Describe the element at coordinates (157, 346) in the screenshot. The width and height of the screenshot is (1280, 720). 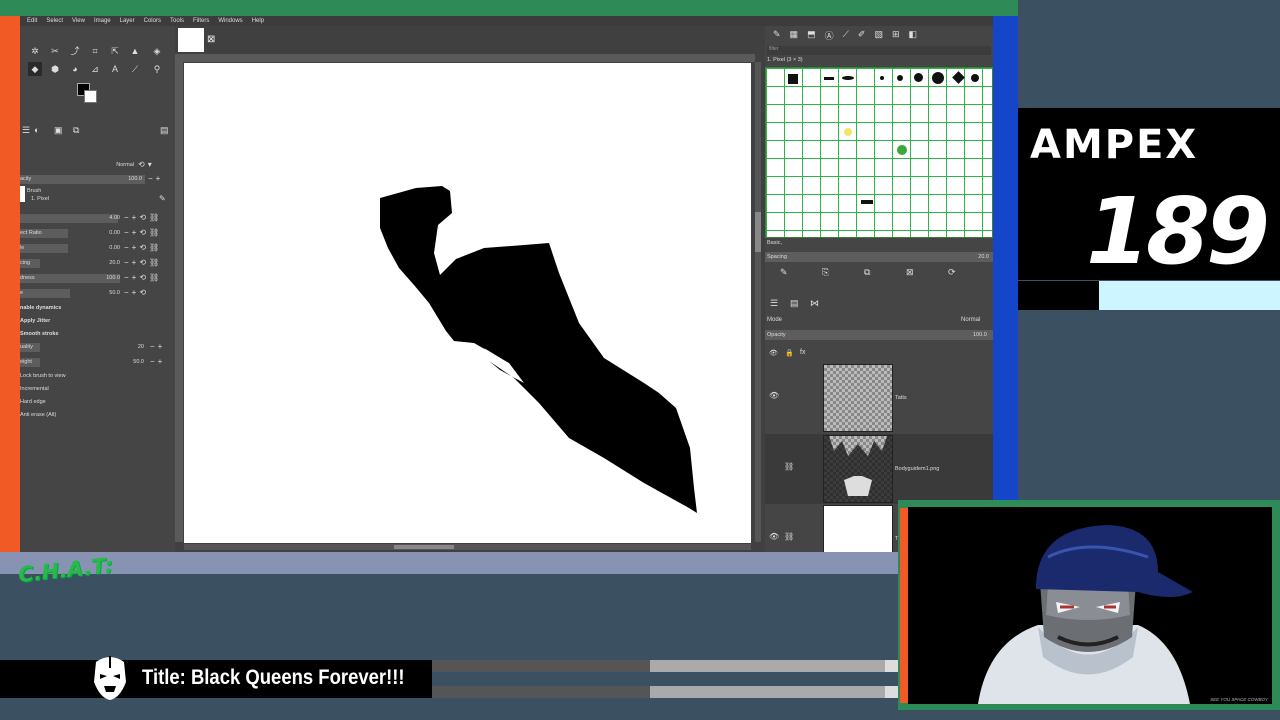
I see `quality-stepper-icon: −+` at that location.